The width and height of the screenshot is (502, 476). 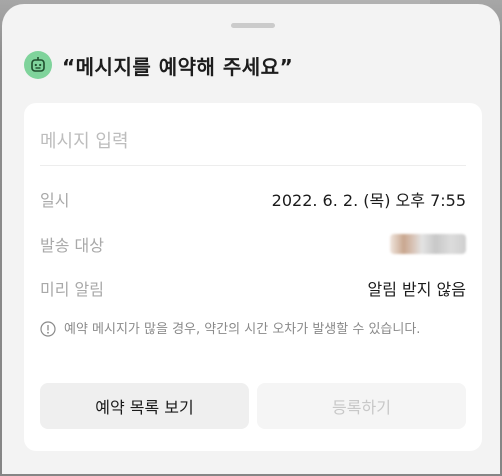 What do you see at coordinates (253, 141) in the screenshot?
I see `message-input` at bounding box center [253, 141].